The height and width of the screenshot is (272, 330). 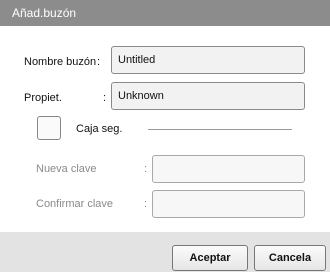 I want to click on mailbox-name-input: Untitled, so click(x=208, y=60).